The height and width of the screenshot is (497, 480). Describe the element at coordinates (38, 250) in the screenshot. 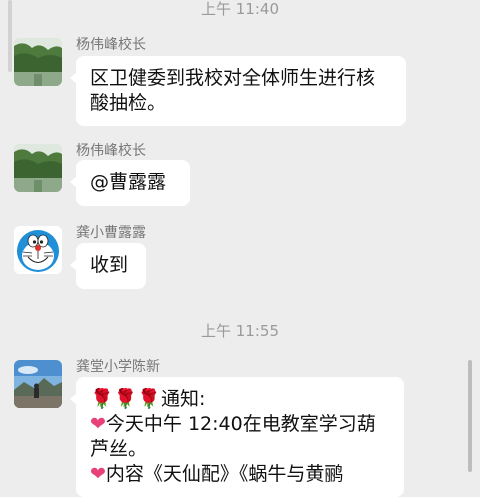

I see `doraemon-avatar` at that location.